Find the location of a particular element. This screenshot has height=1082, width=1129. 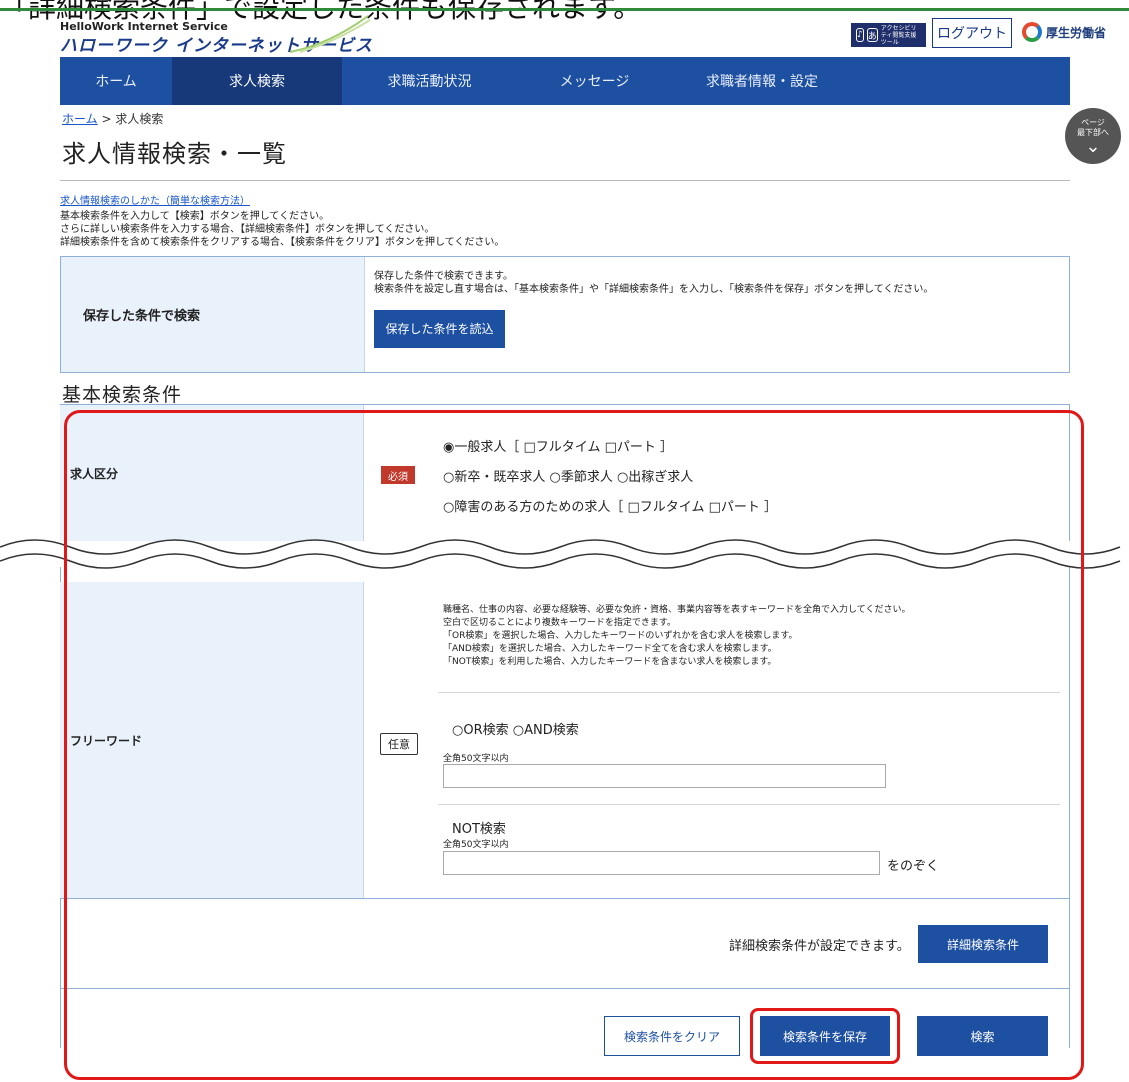

header-line is located at coordinates (564, 9).